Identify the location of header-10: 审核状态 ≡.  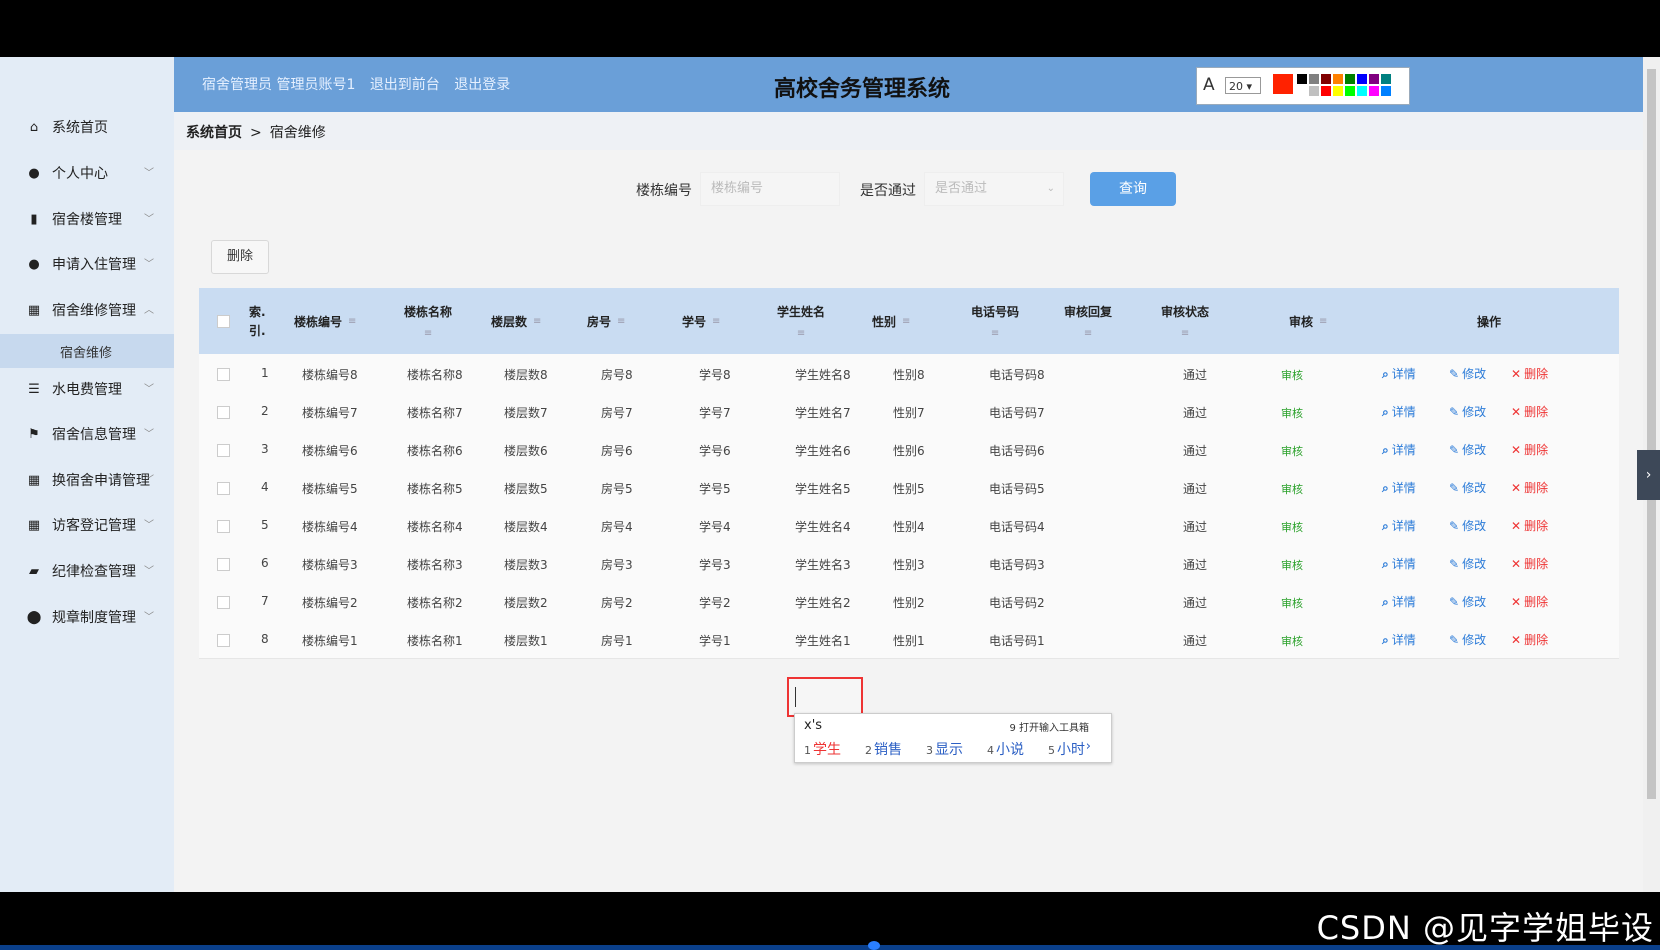
(1185, 321).